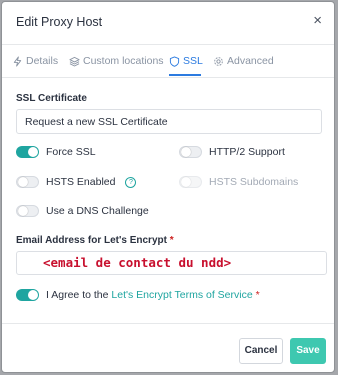  I want to click on tab-details: Details, so click(35, 61).